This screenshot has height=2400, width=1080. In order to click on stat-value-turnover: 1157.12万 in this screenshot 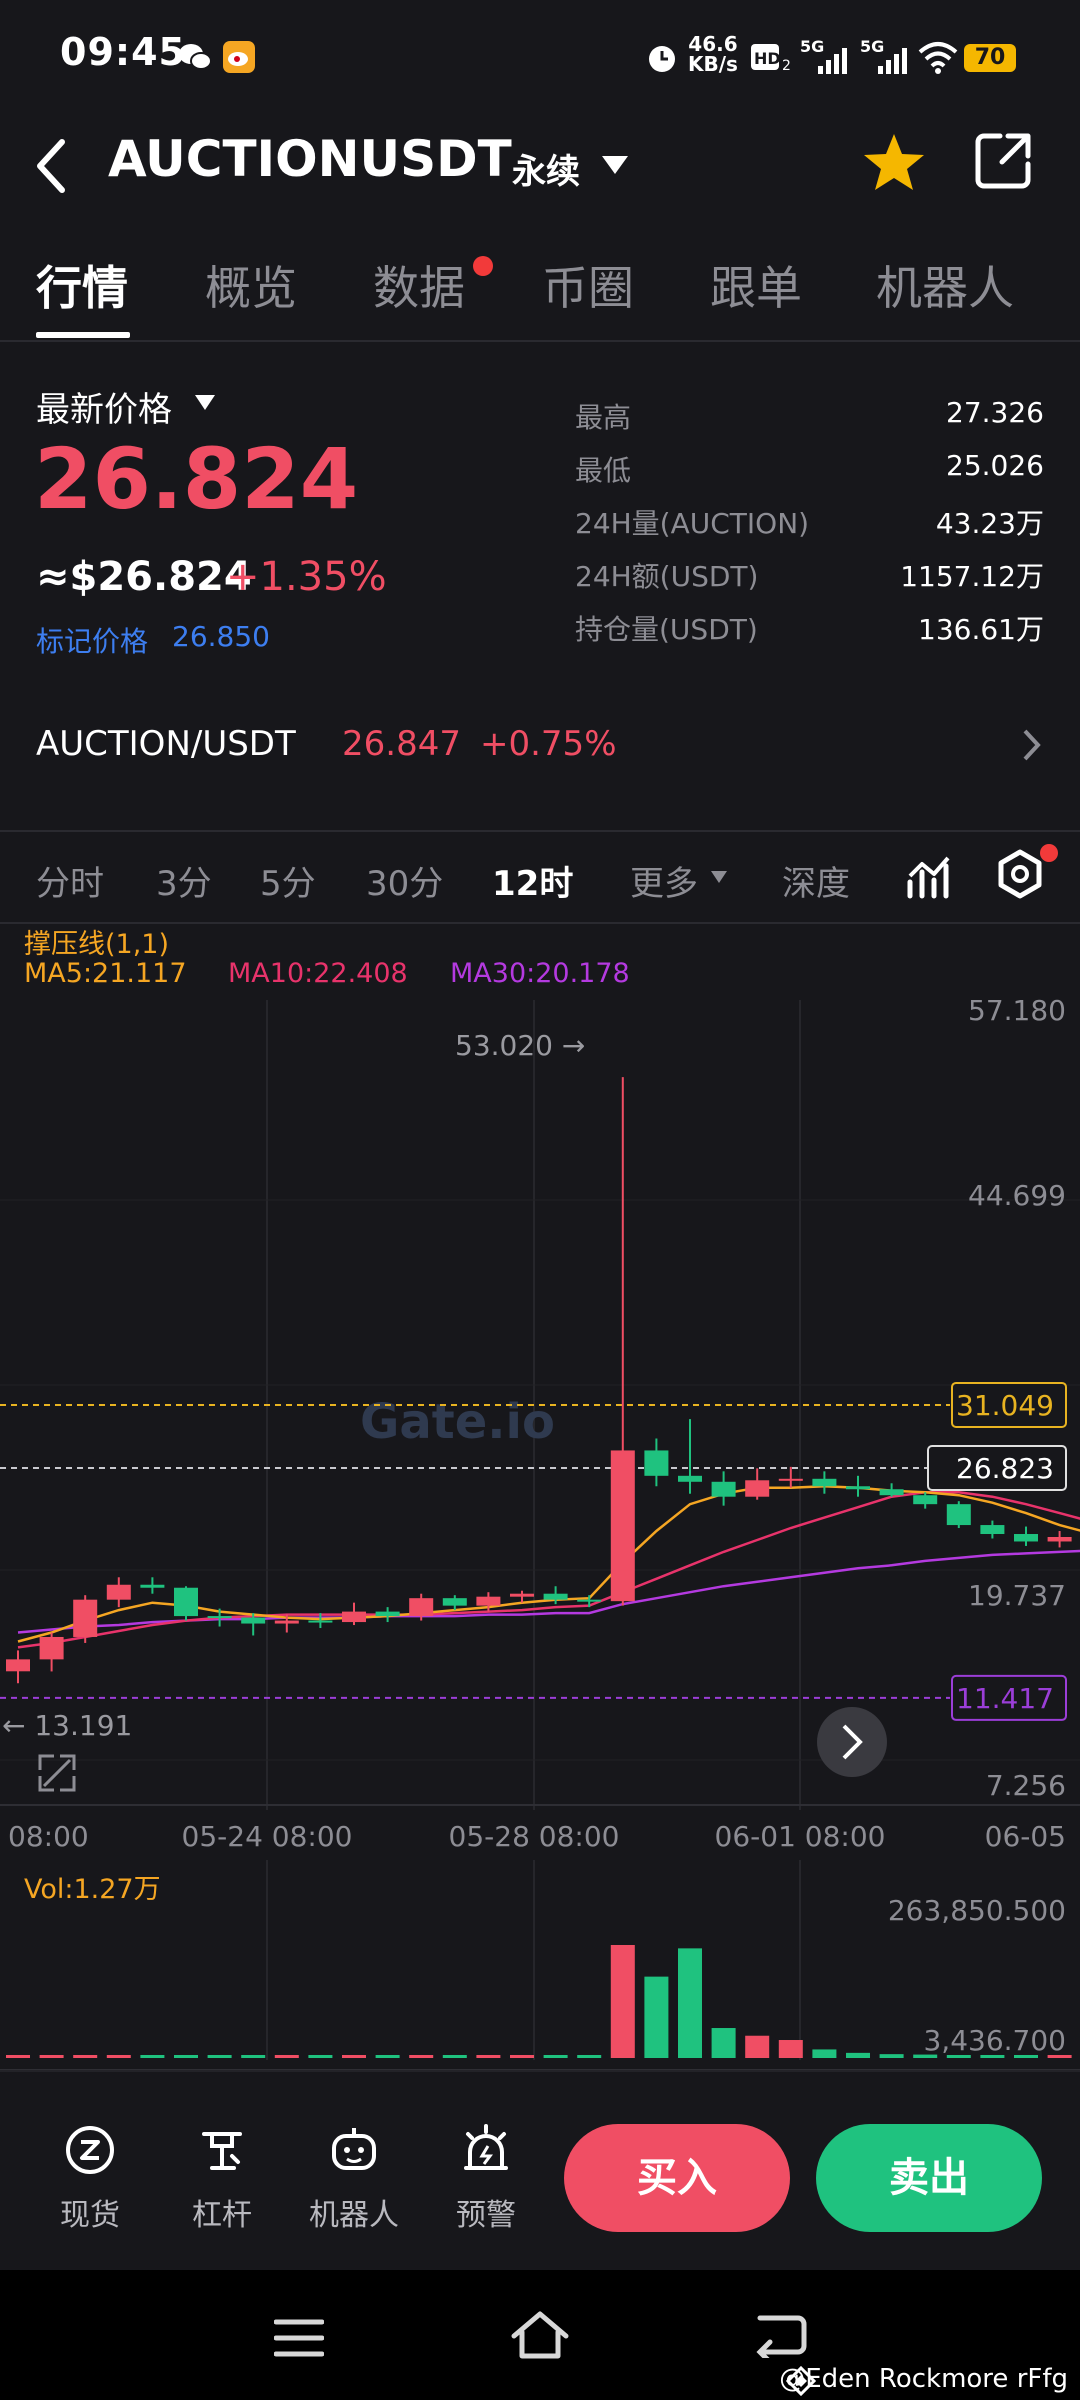, I will do `click(972, 576)`.